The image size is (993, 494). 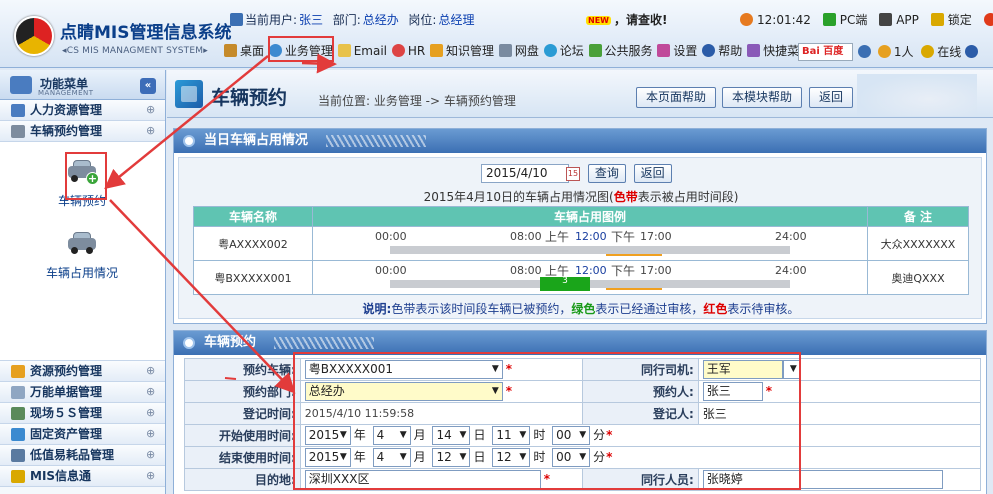 I want to click on search-icon, so click(x=864, y=51).